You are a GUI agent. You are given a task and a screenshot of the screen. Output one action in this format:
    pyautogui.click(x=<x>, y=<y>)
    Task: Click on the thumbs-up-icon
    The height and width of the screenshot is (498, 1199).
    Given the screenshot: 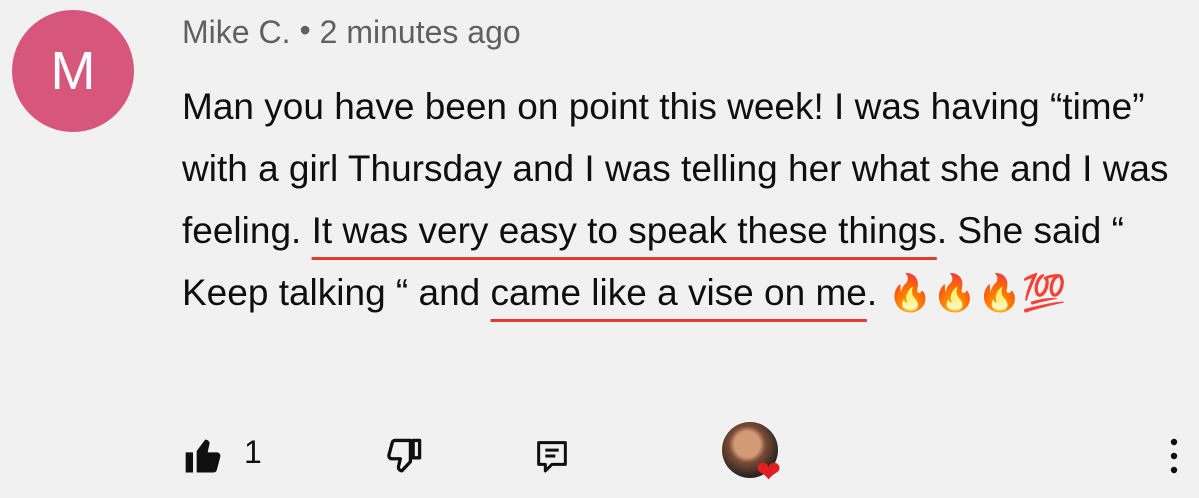 What is the action you would take?
    pyautogui.click(x=203, y=456)
    